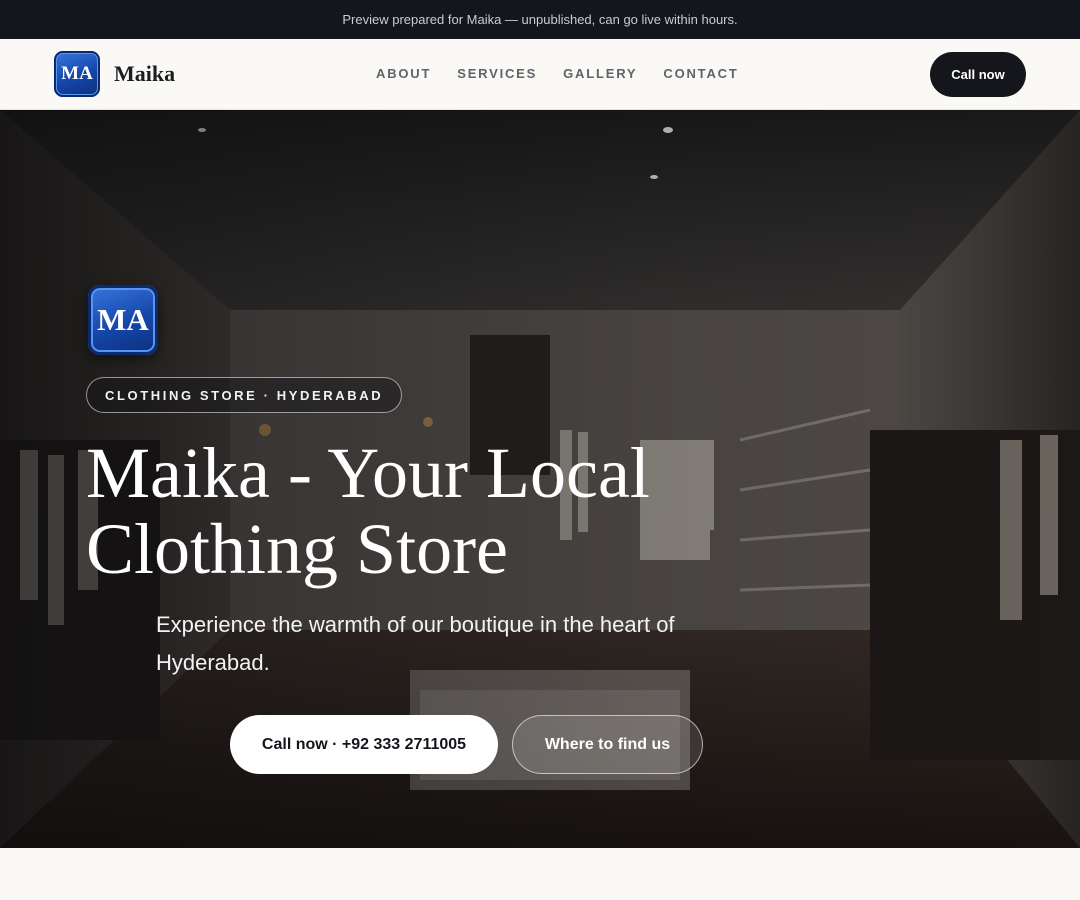 The image size is (1080, 900). What do you see at coordinates (978, 74) in the screenshot?
I see `header-call-button: Call now` at bounding box center [978, 74].